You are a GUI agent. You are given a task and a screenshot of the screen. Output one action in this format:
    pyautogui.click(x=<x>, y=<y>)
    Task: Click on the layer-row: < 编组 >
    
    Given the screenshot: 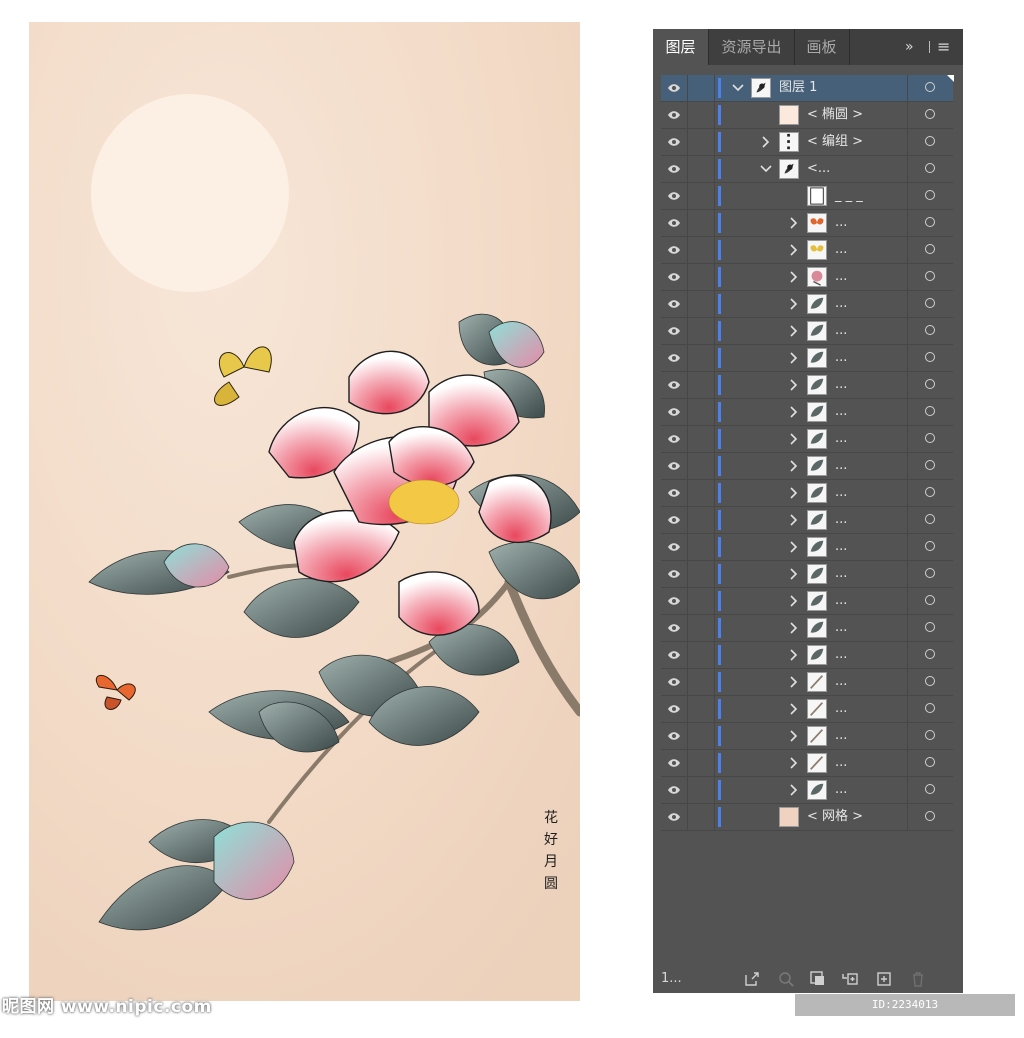 What is the action you would take?
    pyautogui.click(x=807, y=142)
    